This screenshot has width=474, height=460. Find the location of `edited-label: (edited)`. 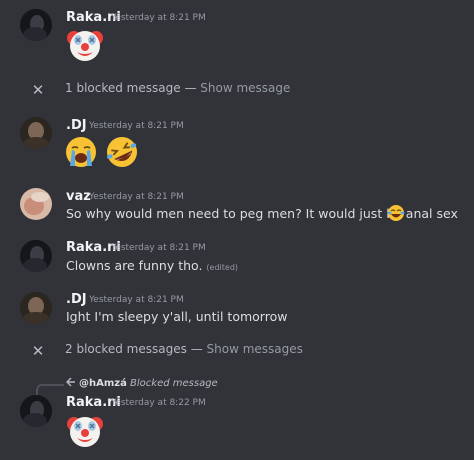

edited-label: (edited) is located at coordinates (222, 267).